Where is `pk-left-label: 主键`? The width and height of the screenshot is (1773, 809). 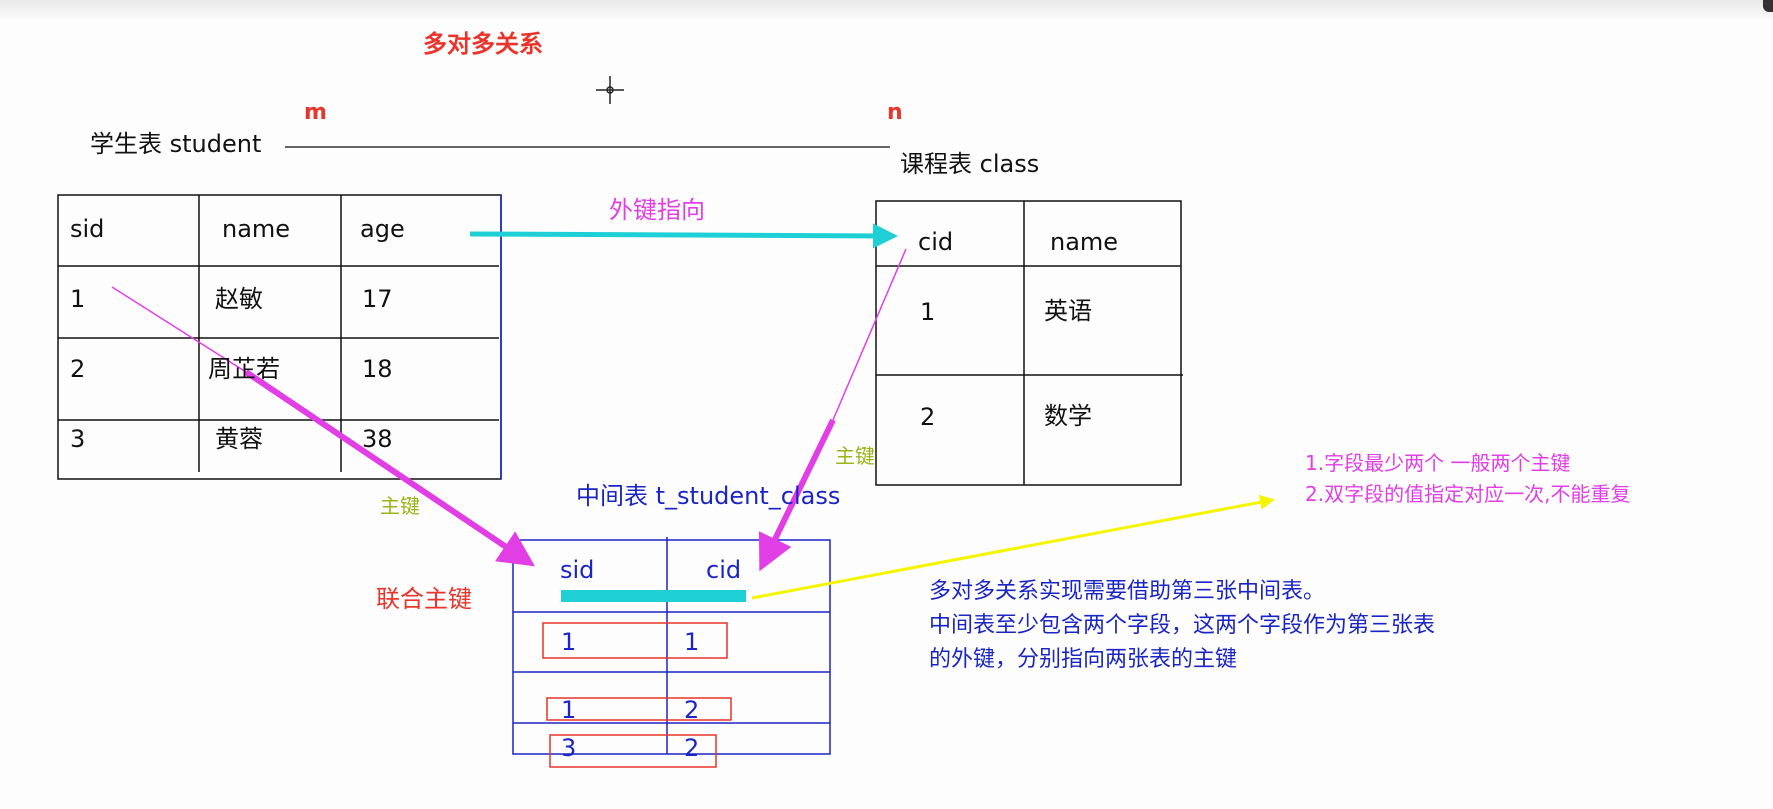 pk-left-label: 主键 is located at coordinates (400, 506).